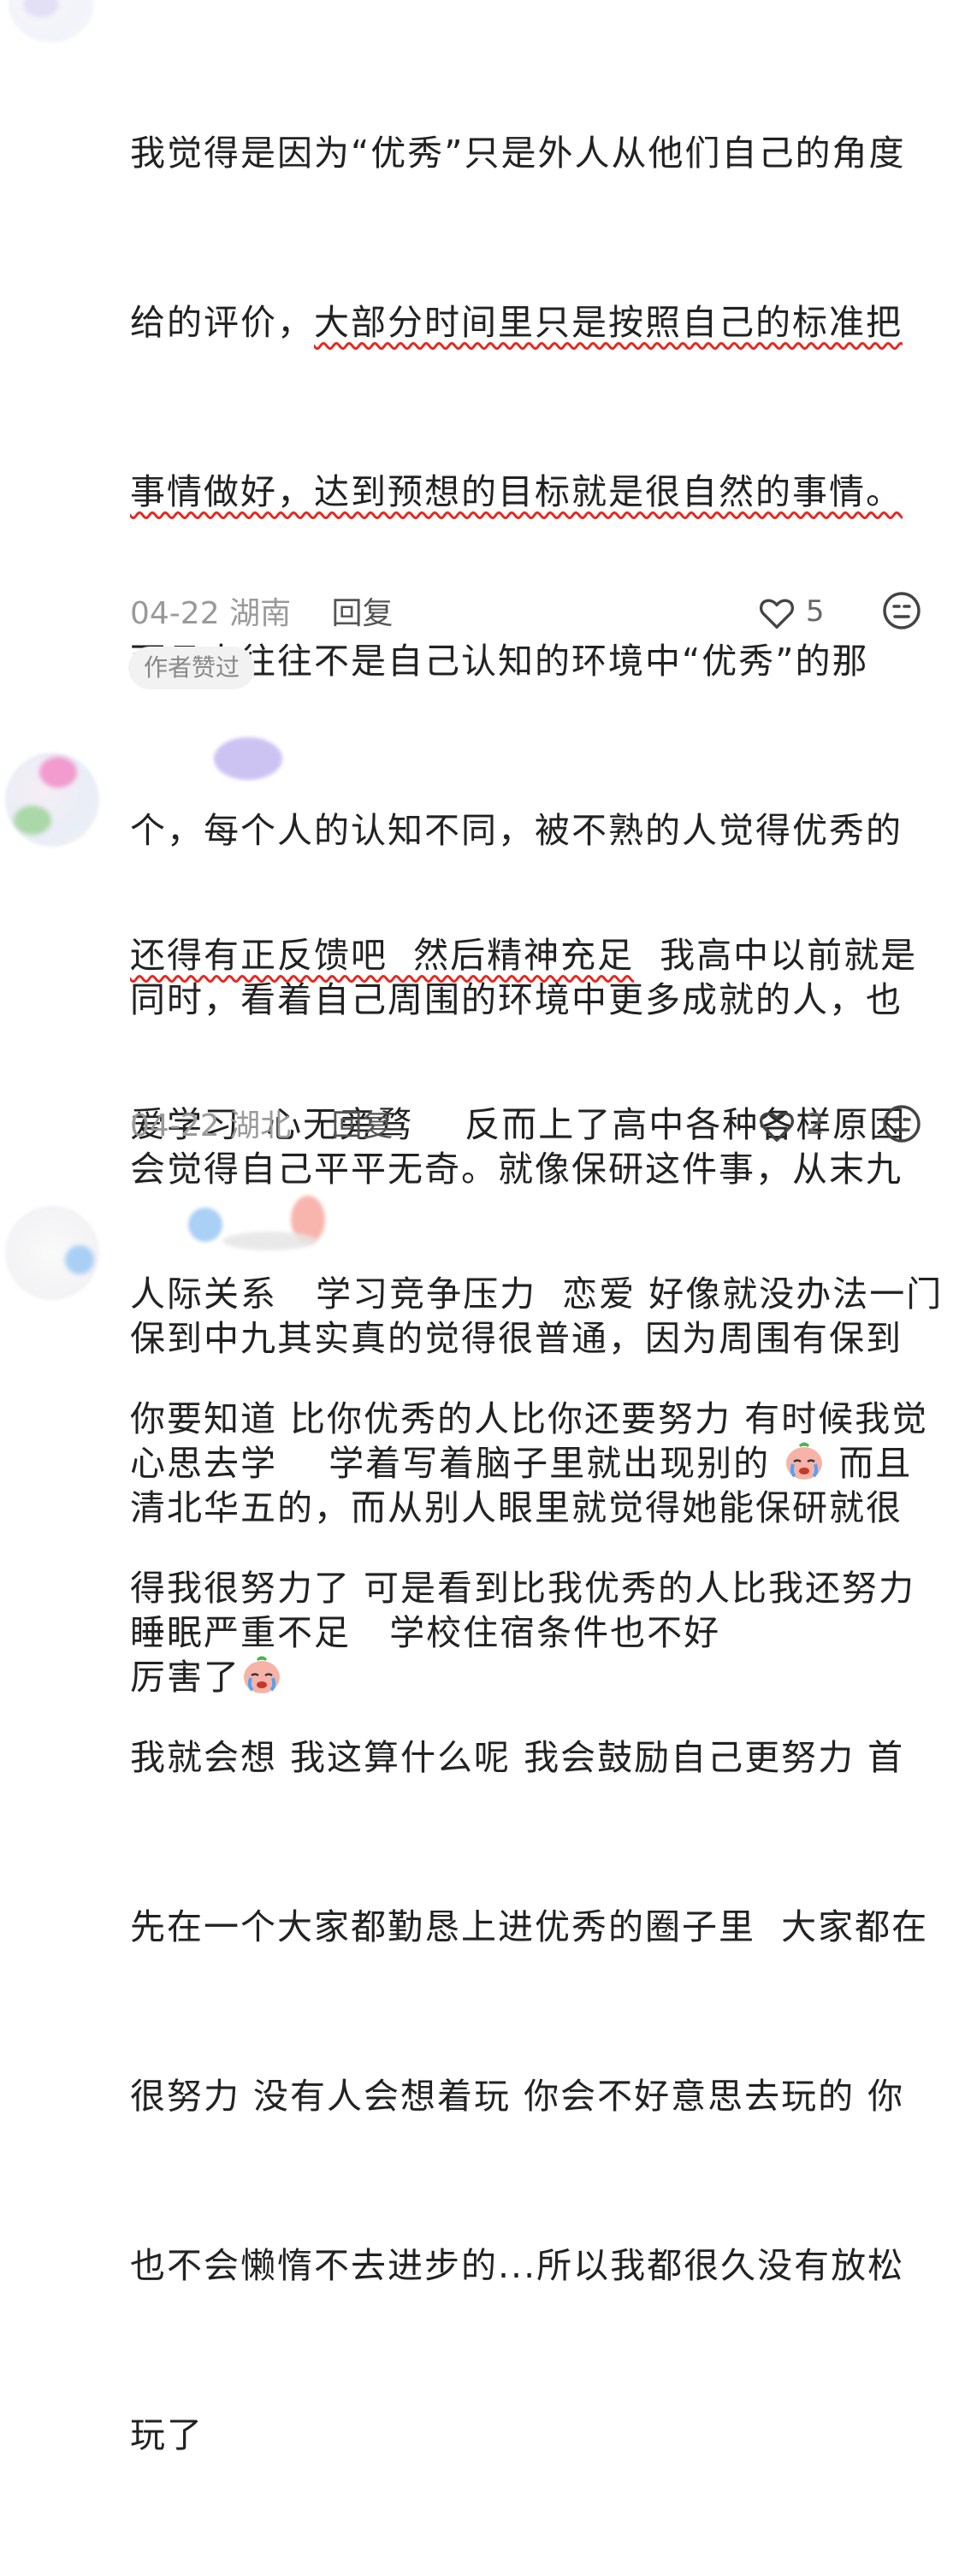 Image resolution: width=965 pixels, height=2576 pixels. I want to click on like-count: 2, so click(815, 1125).